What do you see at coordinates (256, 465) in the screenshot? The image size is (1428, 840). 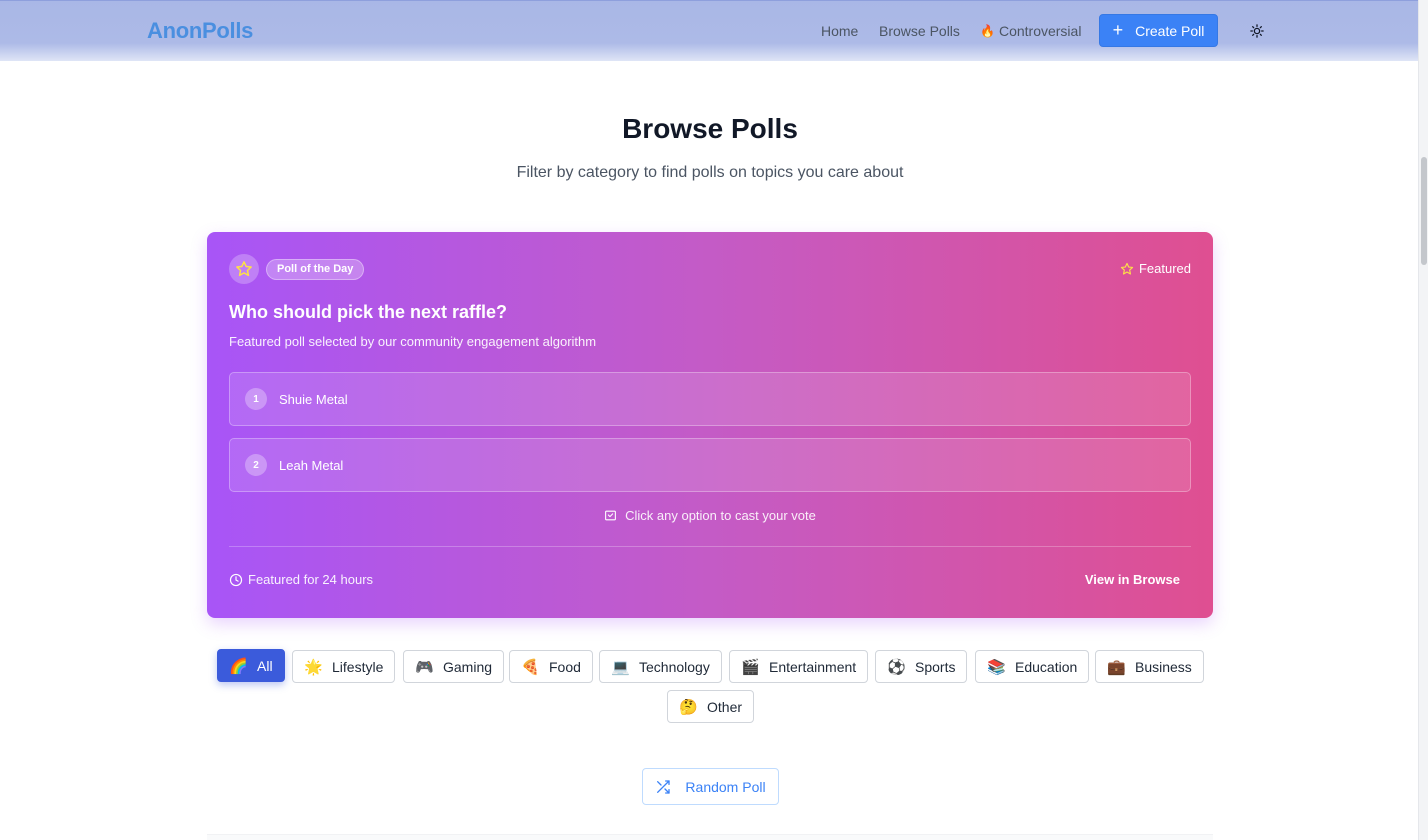 I see `option-number: 2` at bounding box center [256, 465].